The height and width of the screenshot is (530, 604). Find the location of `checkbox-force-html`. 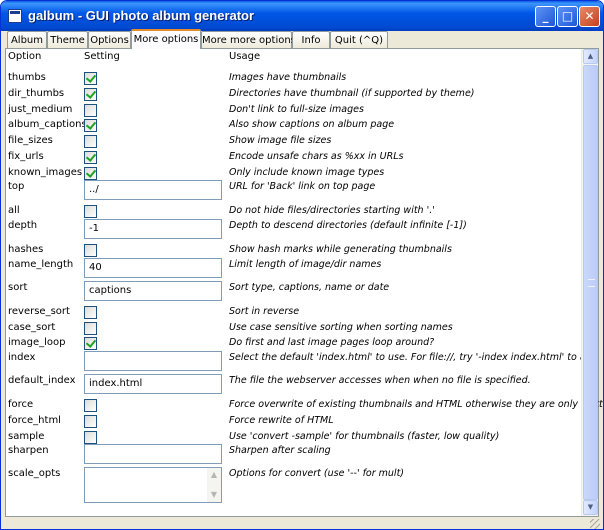

checkbox-force-html is located at coordinates (90, 421).